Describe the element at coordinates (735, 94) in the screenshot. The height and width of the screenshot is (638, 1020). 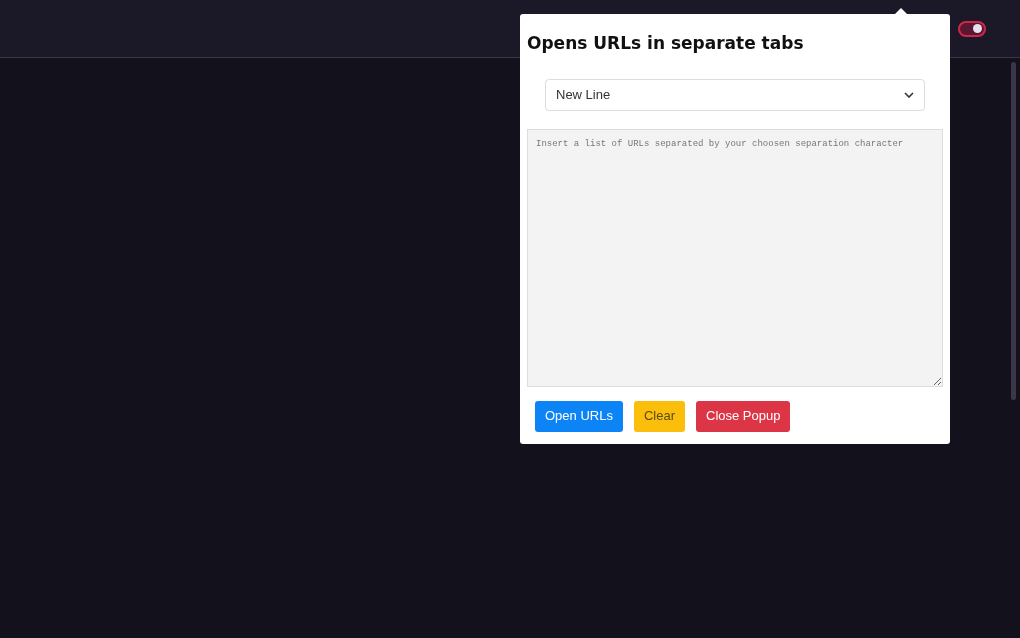
I see `separator-select: New Line` at that location.